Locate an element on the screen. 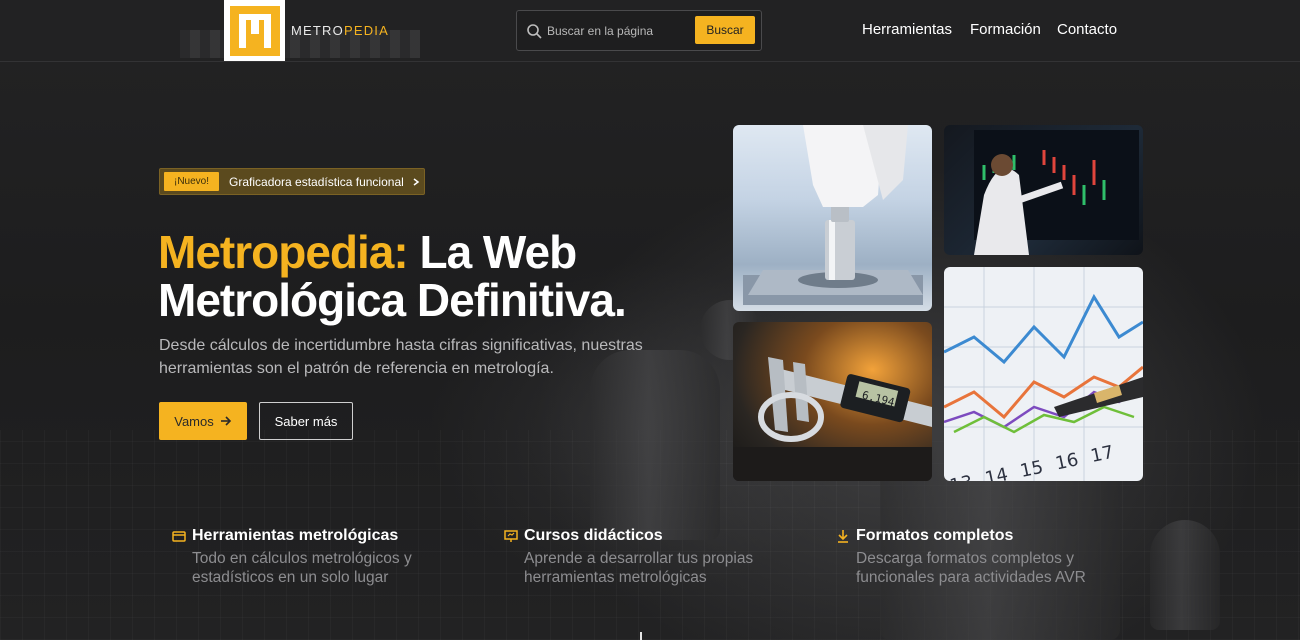 The height and width of the screenshot is (640, 1300). nav-formacion: Formación is located at coordinates (1005, 29).